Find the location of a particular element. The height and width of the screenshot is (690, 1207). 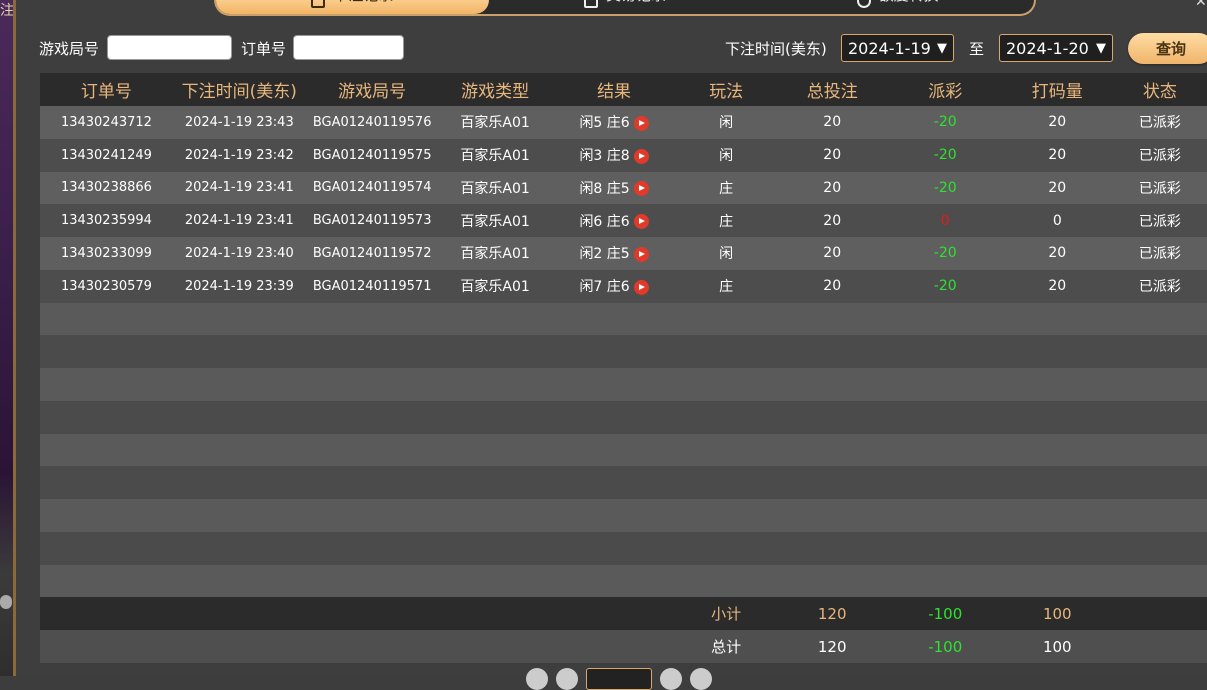

background-slider-handle is located at coordinates (6, 602).